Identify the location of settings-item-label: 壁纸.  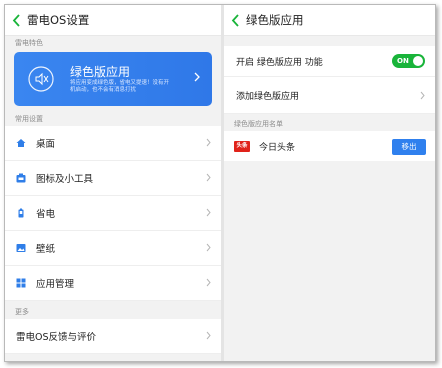
(46, 249).